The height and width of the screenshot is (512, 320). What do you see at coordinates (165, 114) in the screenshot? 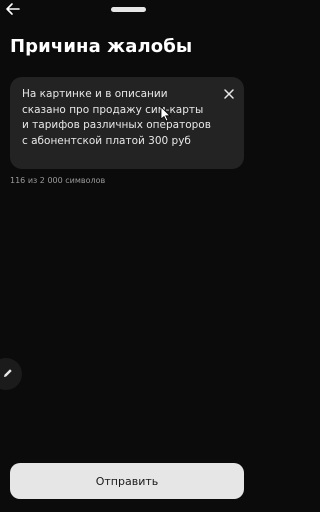
I see `mouse-cursor-icon` at bounding box center [165, 114].